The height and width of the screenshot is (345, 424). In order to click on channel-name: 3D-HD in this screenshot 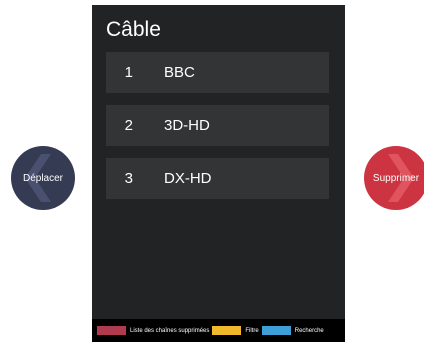, I will do `click(187, 125)`.